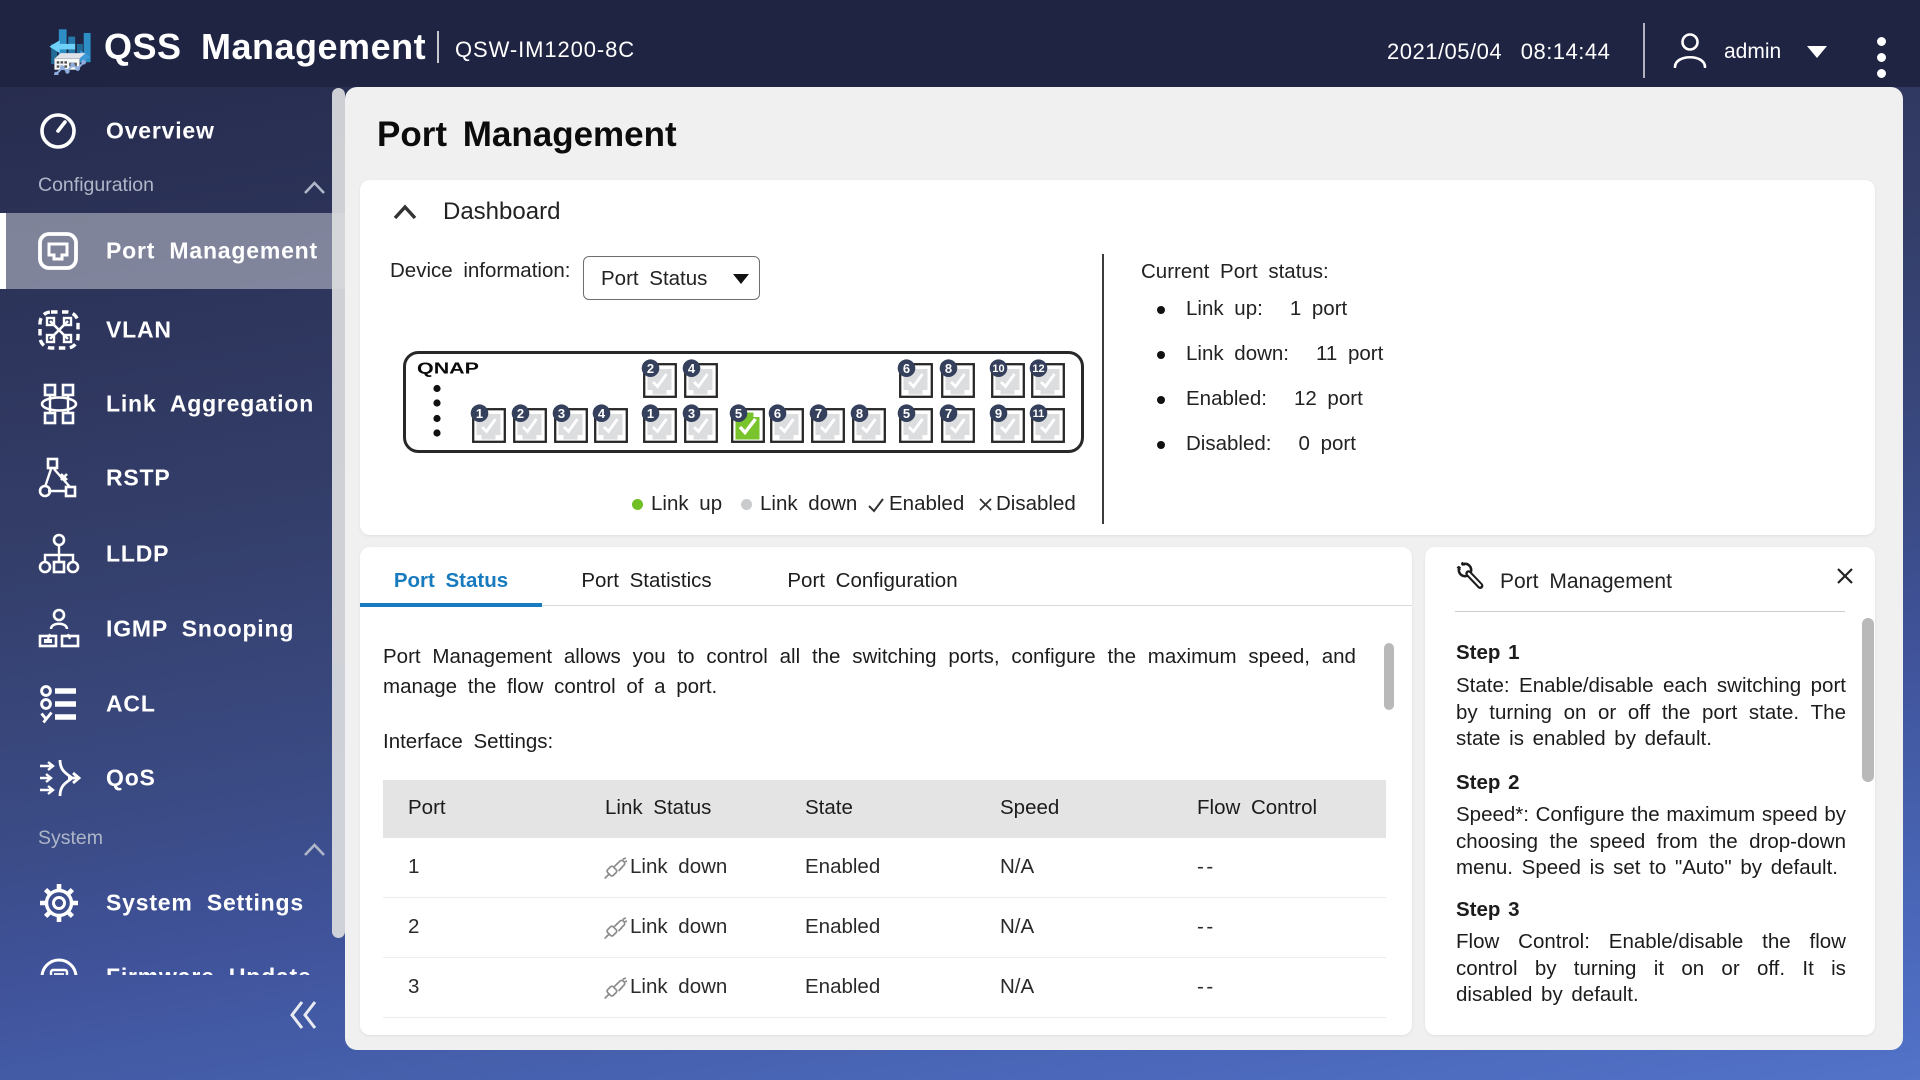 This screenshot has height=1080, width=1920. What do you see at coordinates (448, 369) in the screenshot?
I see `svg-text: QNAP` at bounding box center [448, 369].